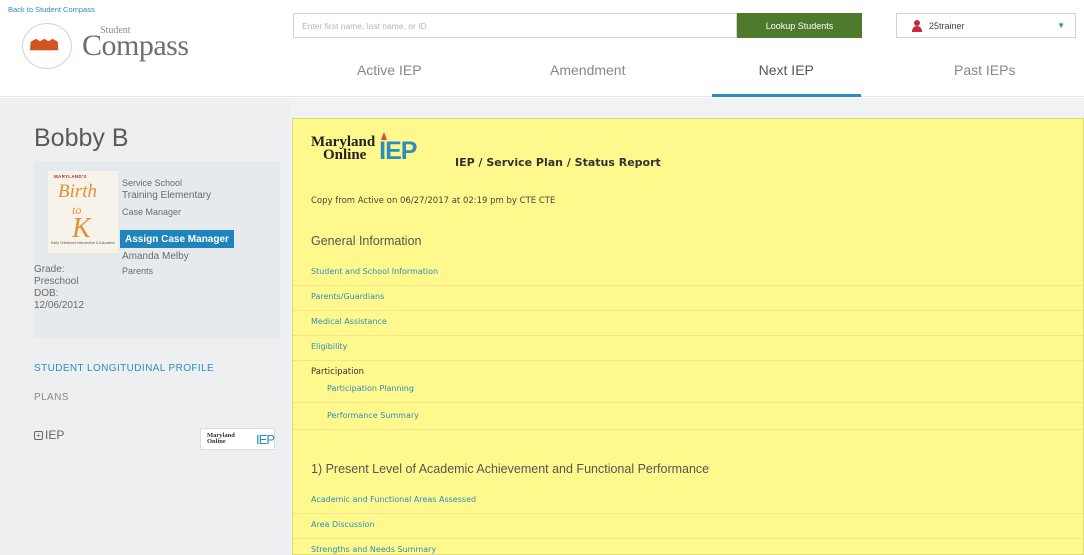  What do you see at coordinates (137, 271) in the screenshot?
I see `parents-link: Parents` at bounding box center [137, 271].